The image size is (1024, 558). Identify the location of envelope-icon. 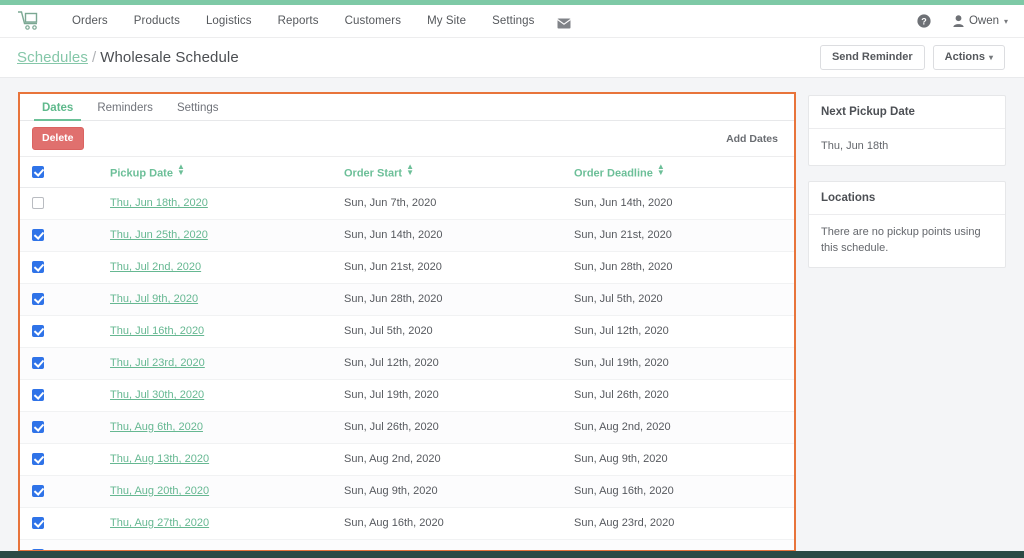
(564, 22).